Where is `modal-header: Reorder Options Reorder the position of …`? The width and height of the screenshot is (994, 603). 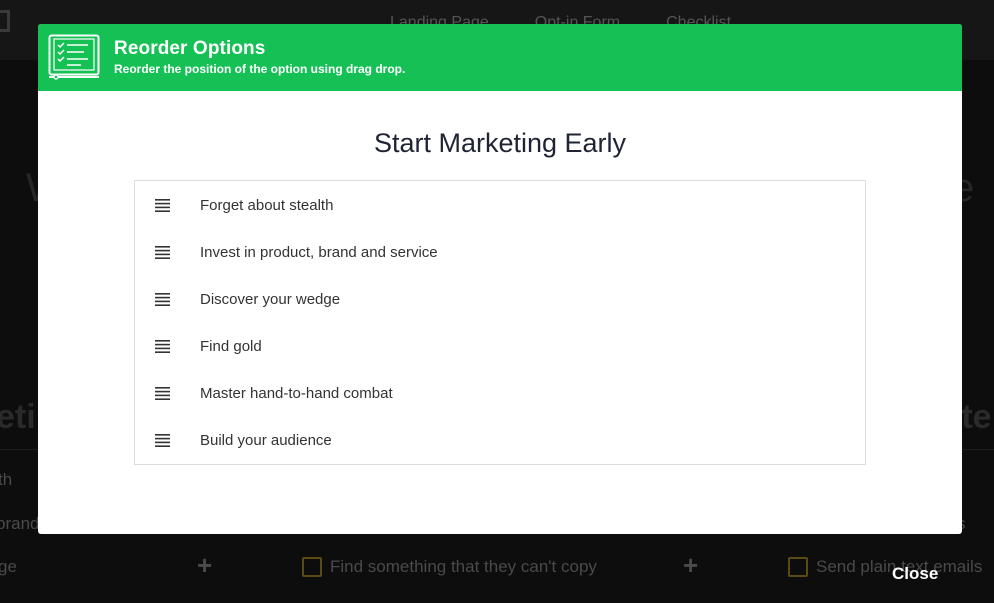
modal-header: Reorder Options Reorder the position of … is located at coordinates (500, 57).